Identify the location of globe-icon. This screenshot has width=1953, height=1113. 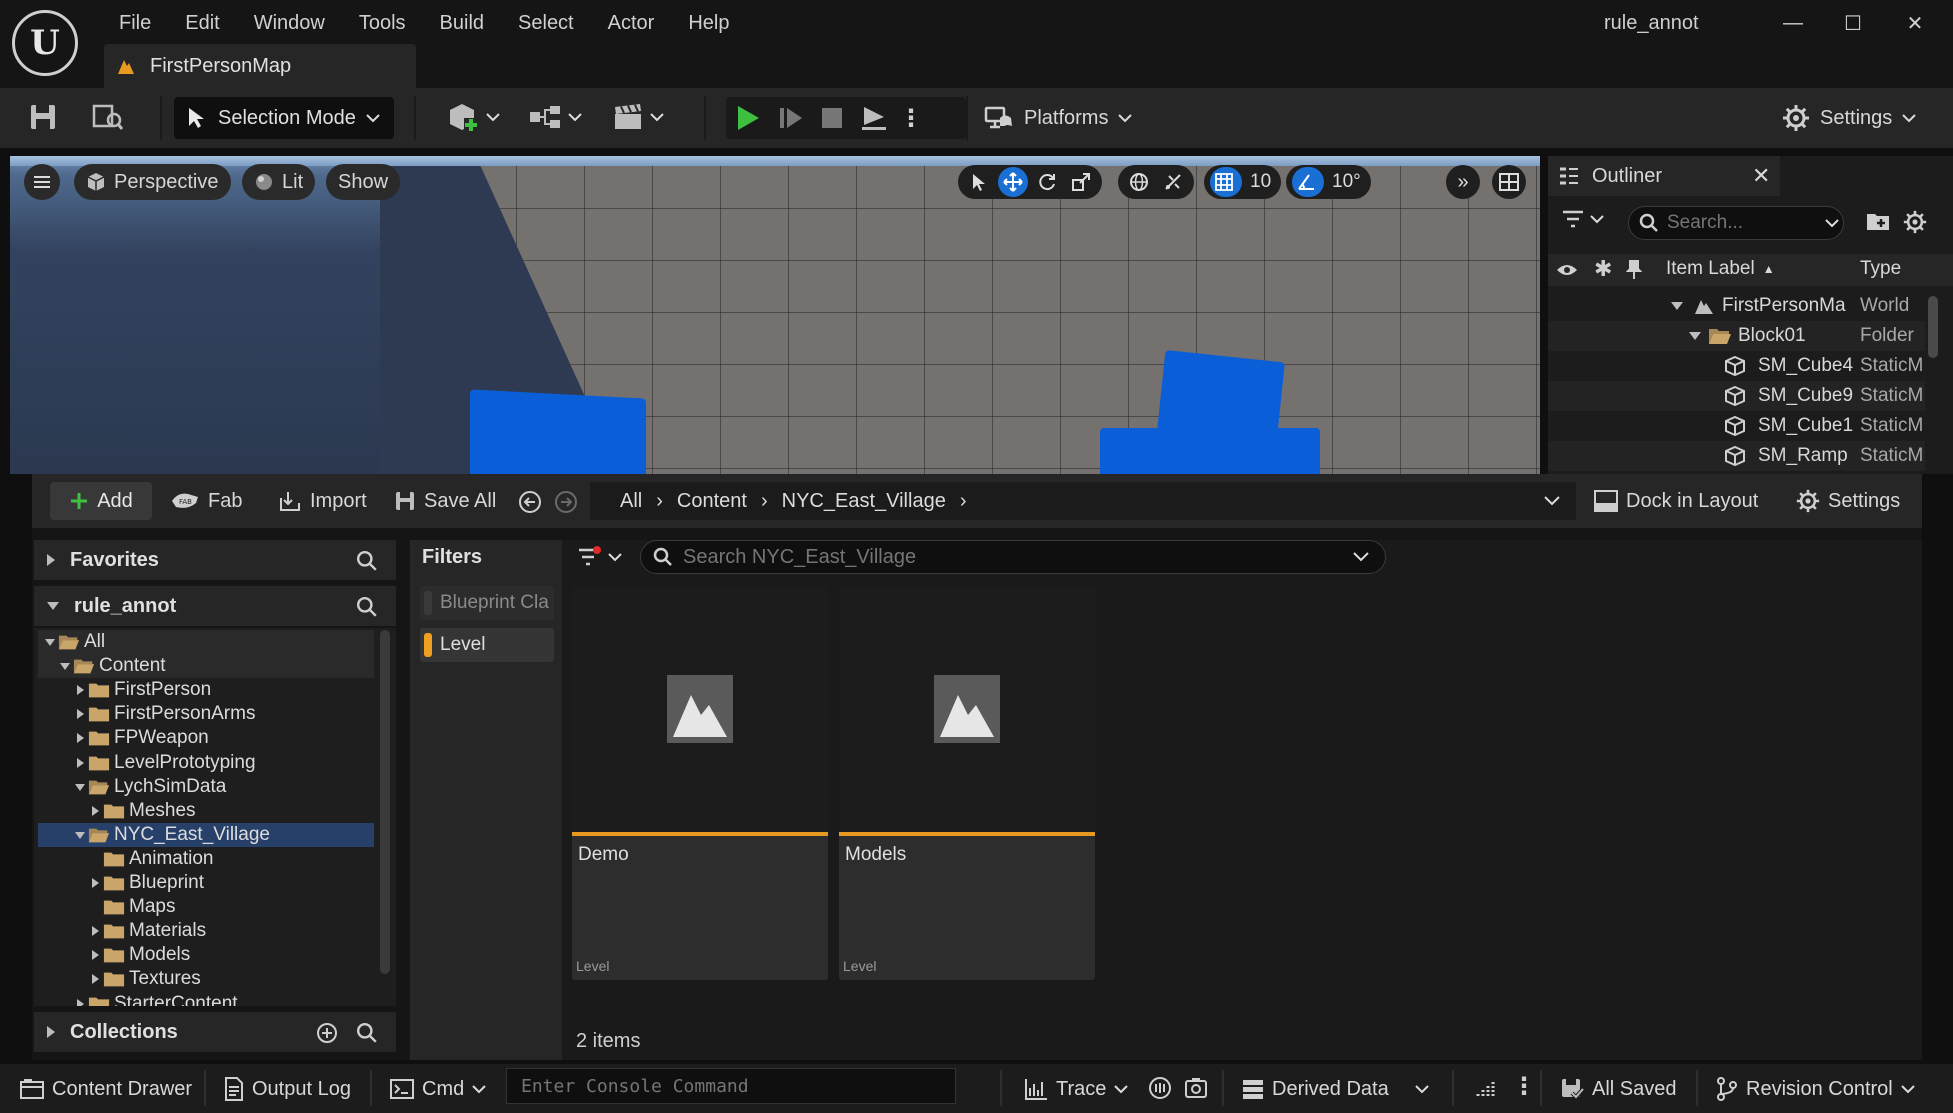
(1139, 182).